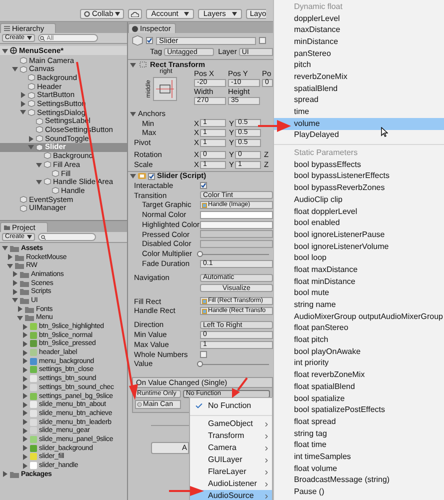 The height and width of the screenshot is (500, 444). What do you see at coordinates (359, 18) in the screenshot?
I see `property-option: dopplerLevel` at bounding box center [359, 18].